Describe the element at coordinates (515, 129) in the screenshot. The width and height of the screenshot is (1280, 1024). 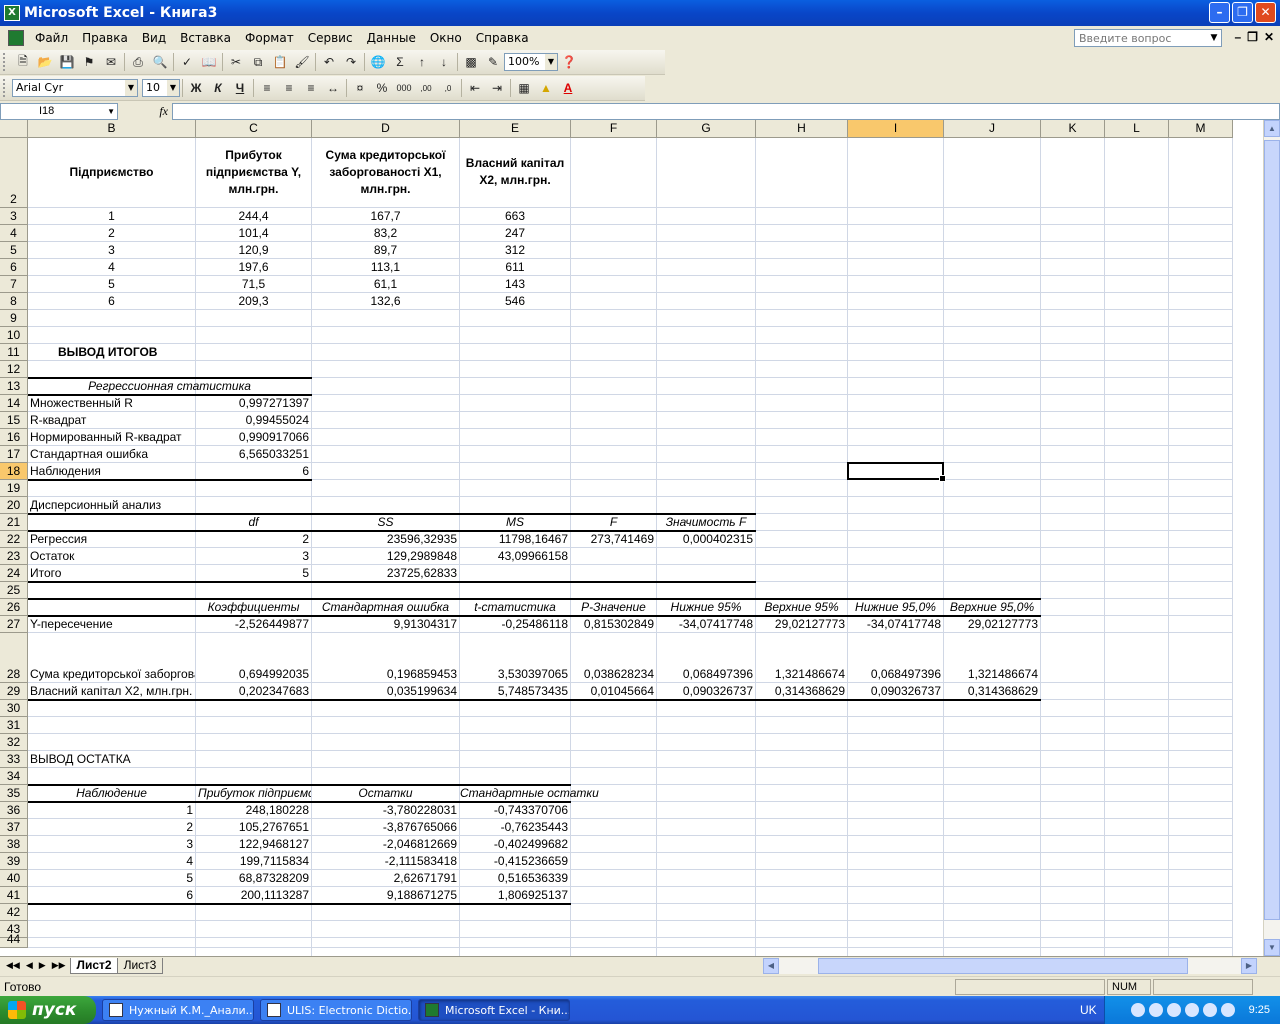
I see `column-header-e: E` at that location.